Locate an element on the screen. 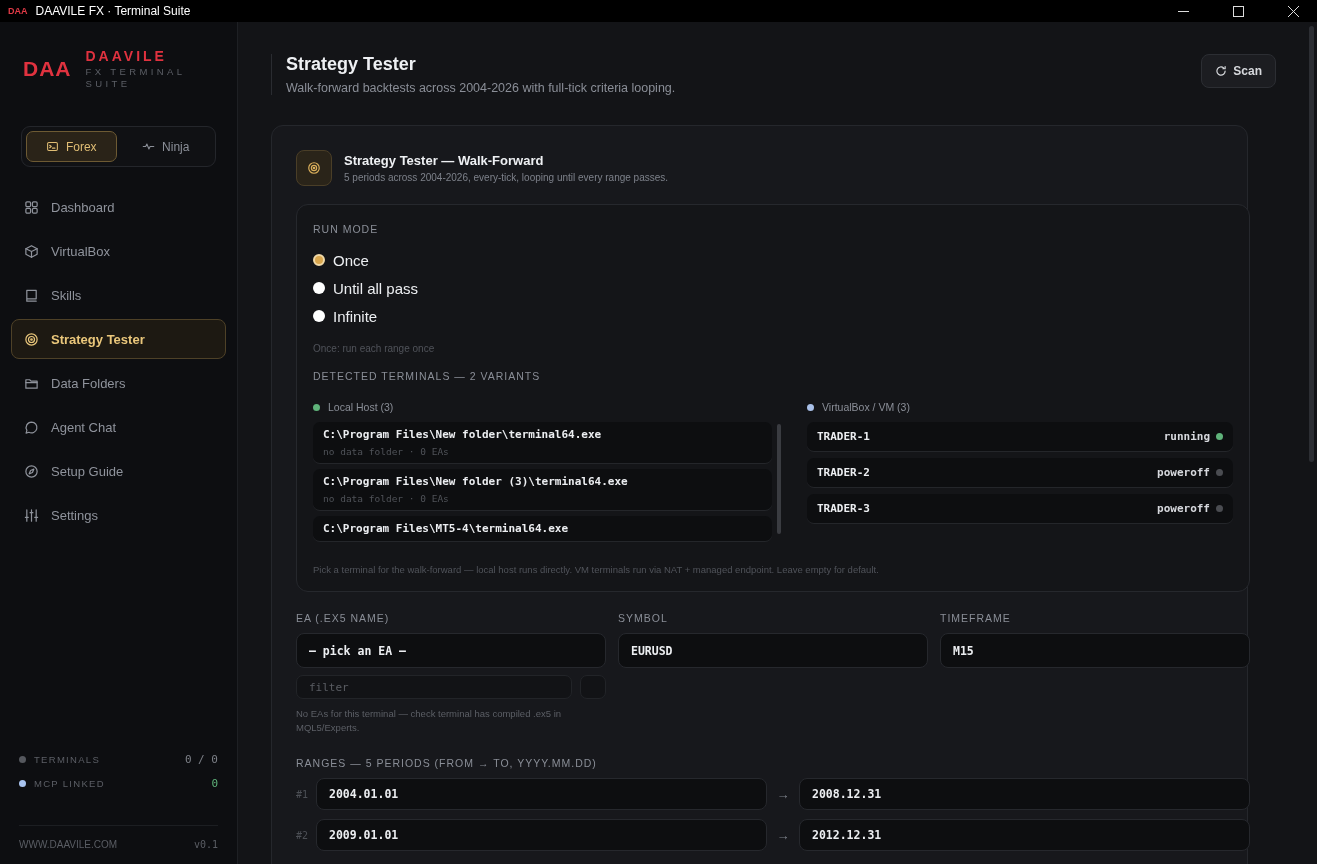  radio-label: Until all pass is located at coordinates (376, 288).